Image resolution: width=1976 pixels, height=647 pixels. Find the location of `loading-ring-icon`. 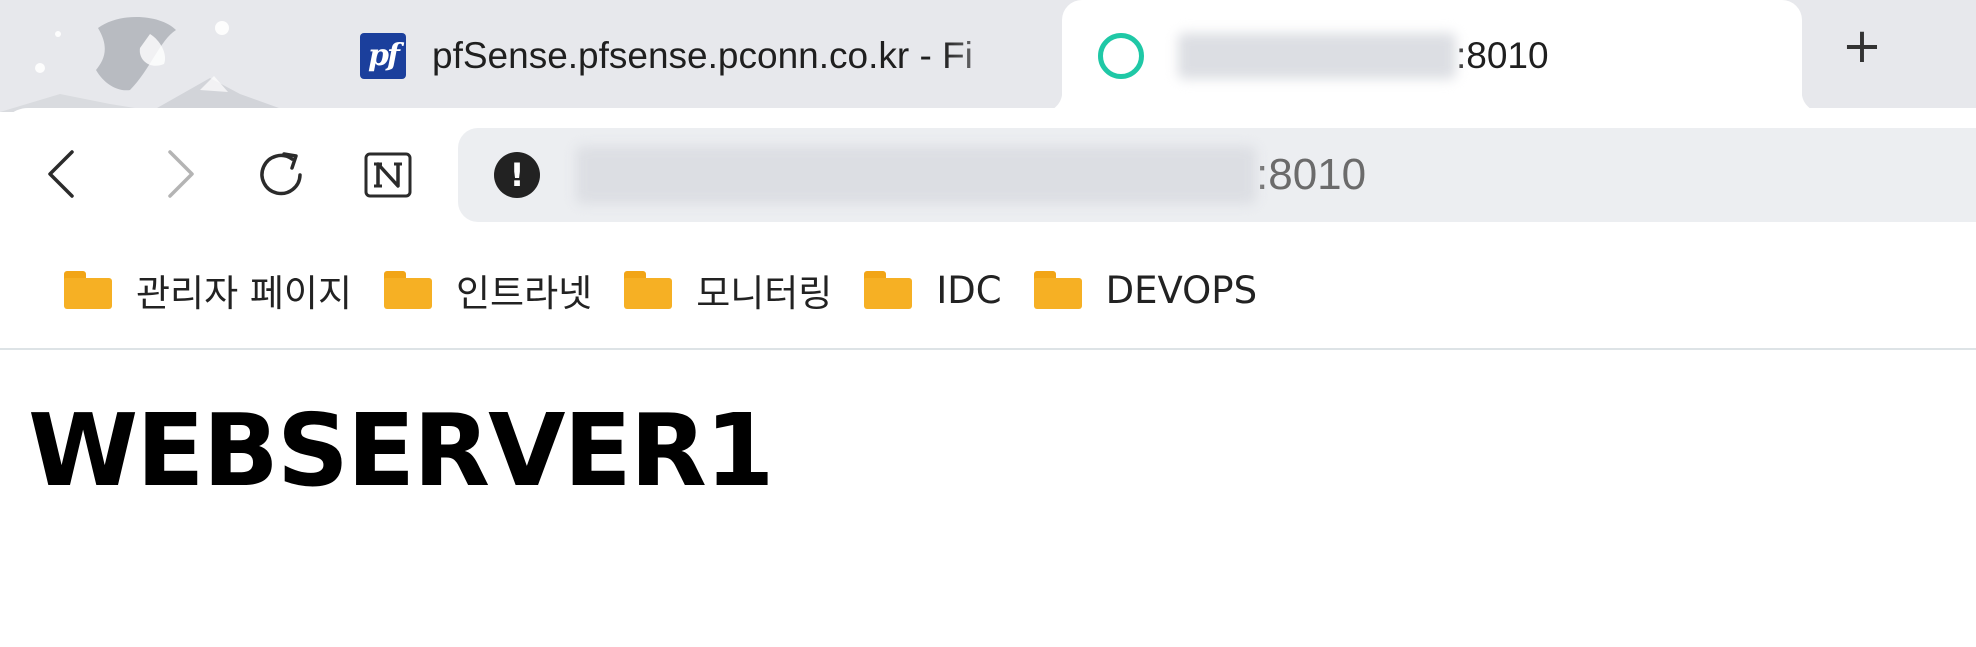

loading-ring-icon is located at coordinates (1121, 56).